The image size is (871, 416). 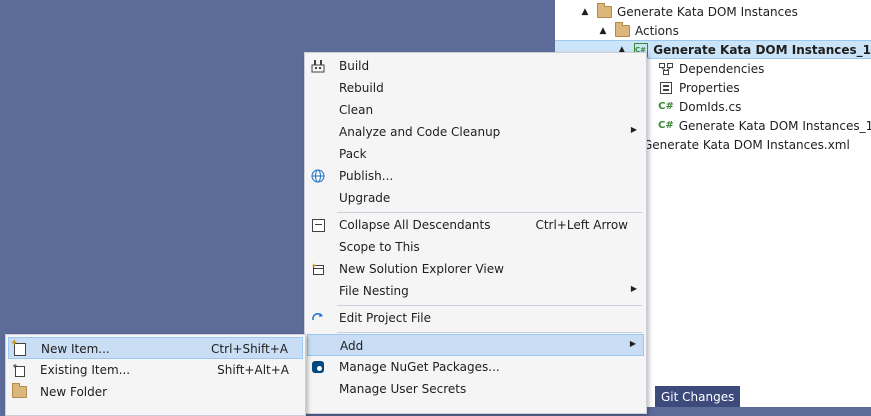 What do you see at coordinates (666, 88) in the screenshot?
I see `properties-icon` at bounding box center [666, 88].